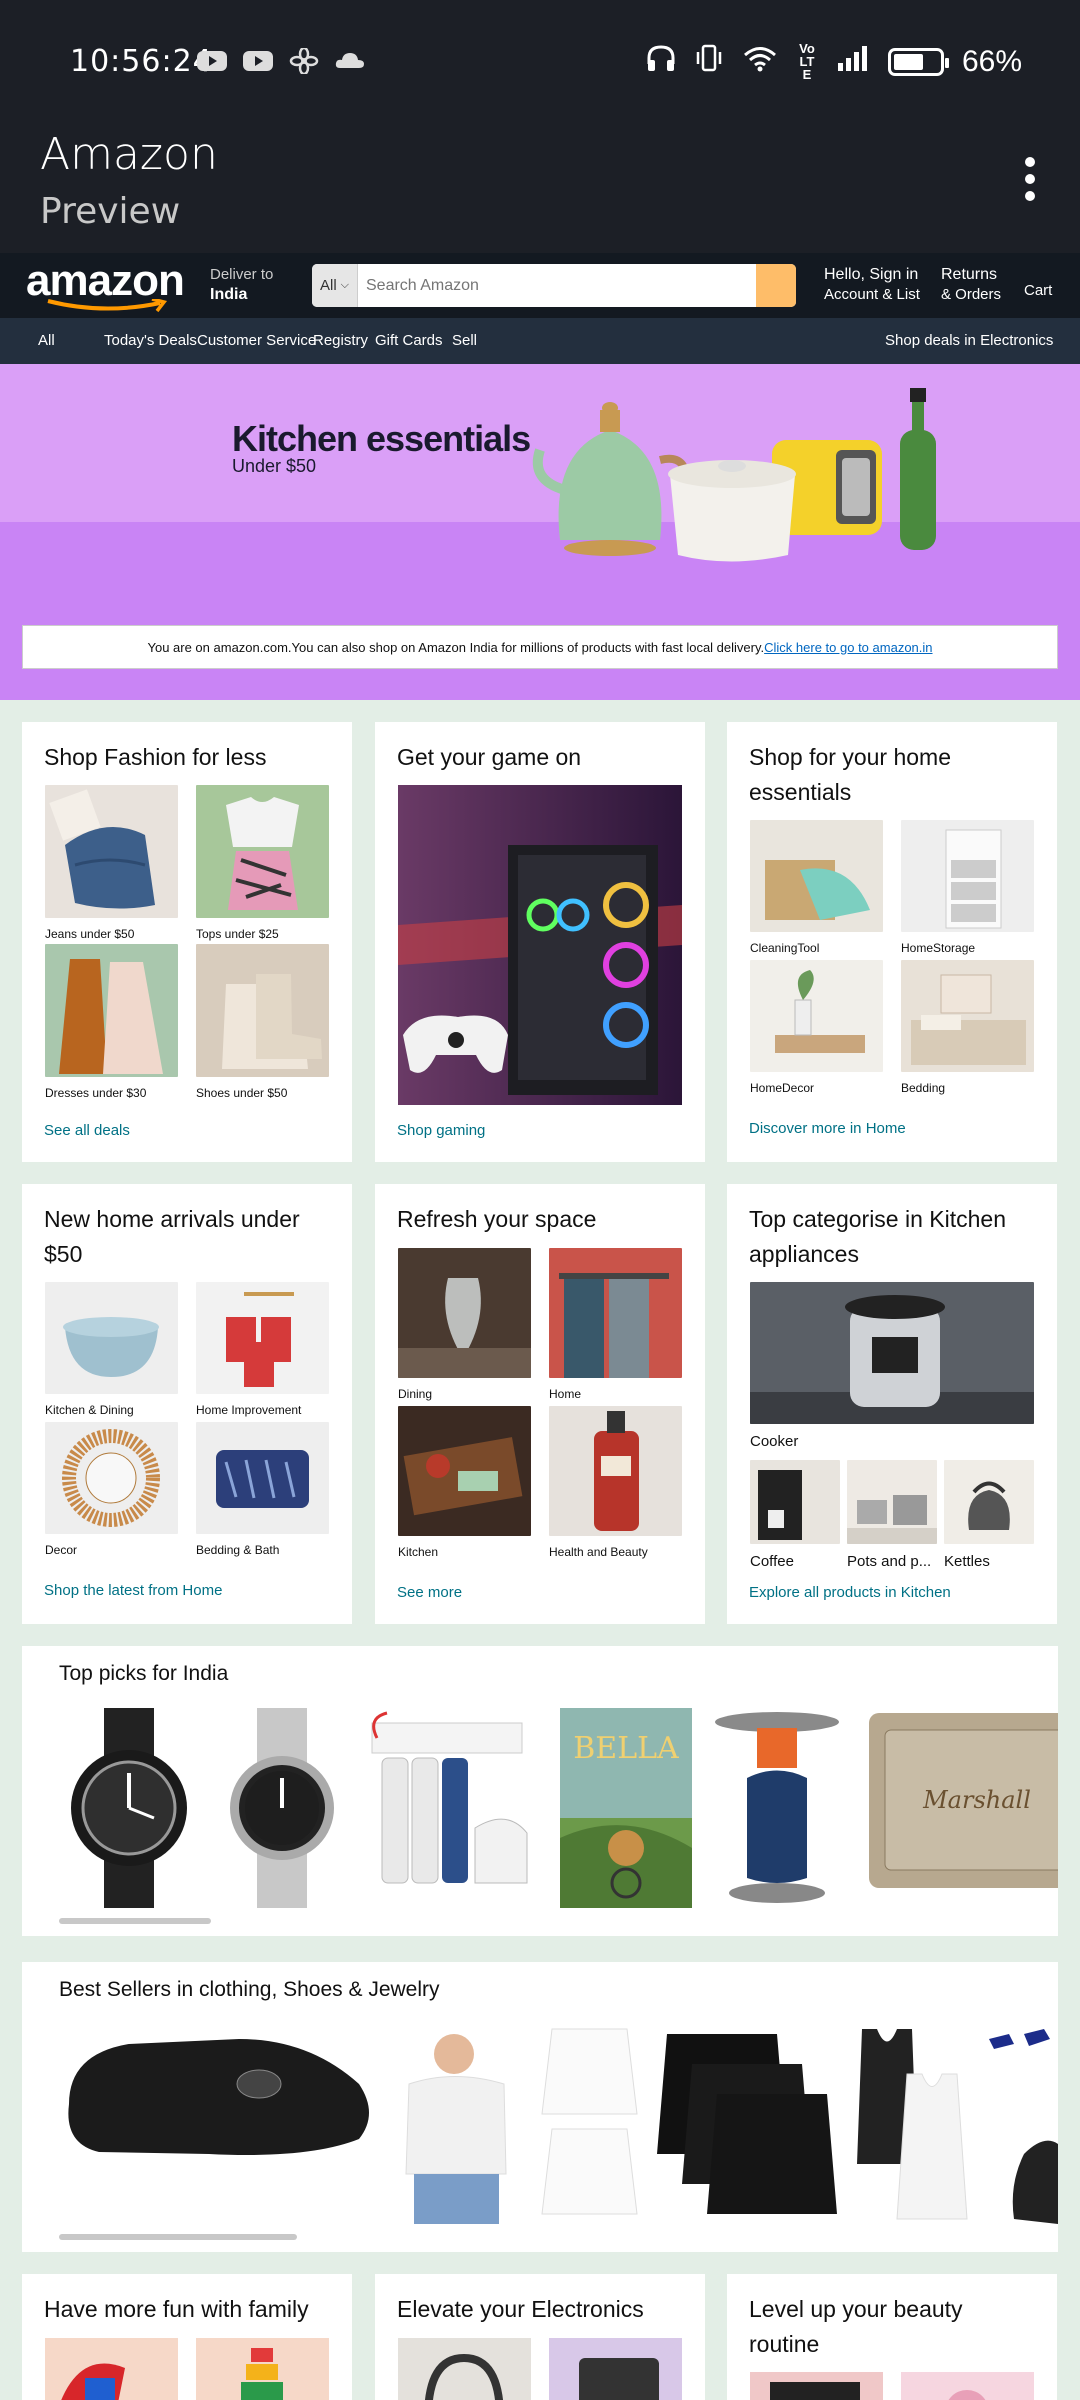 Image resolution: width=1080 pixels, height=2400 pixels. Describe the element at coordinates (969, 274) in the screenshot. I see `returns-line1: Returns` at that location.